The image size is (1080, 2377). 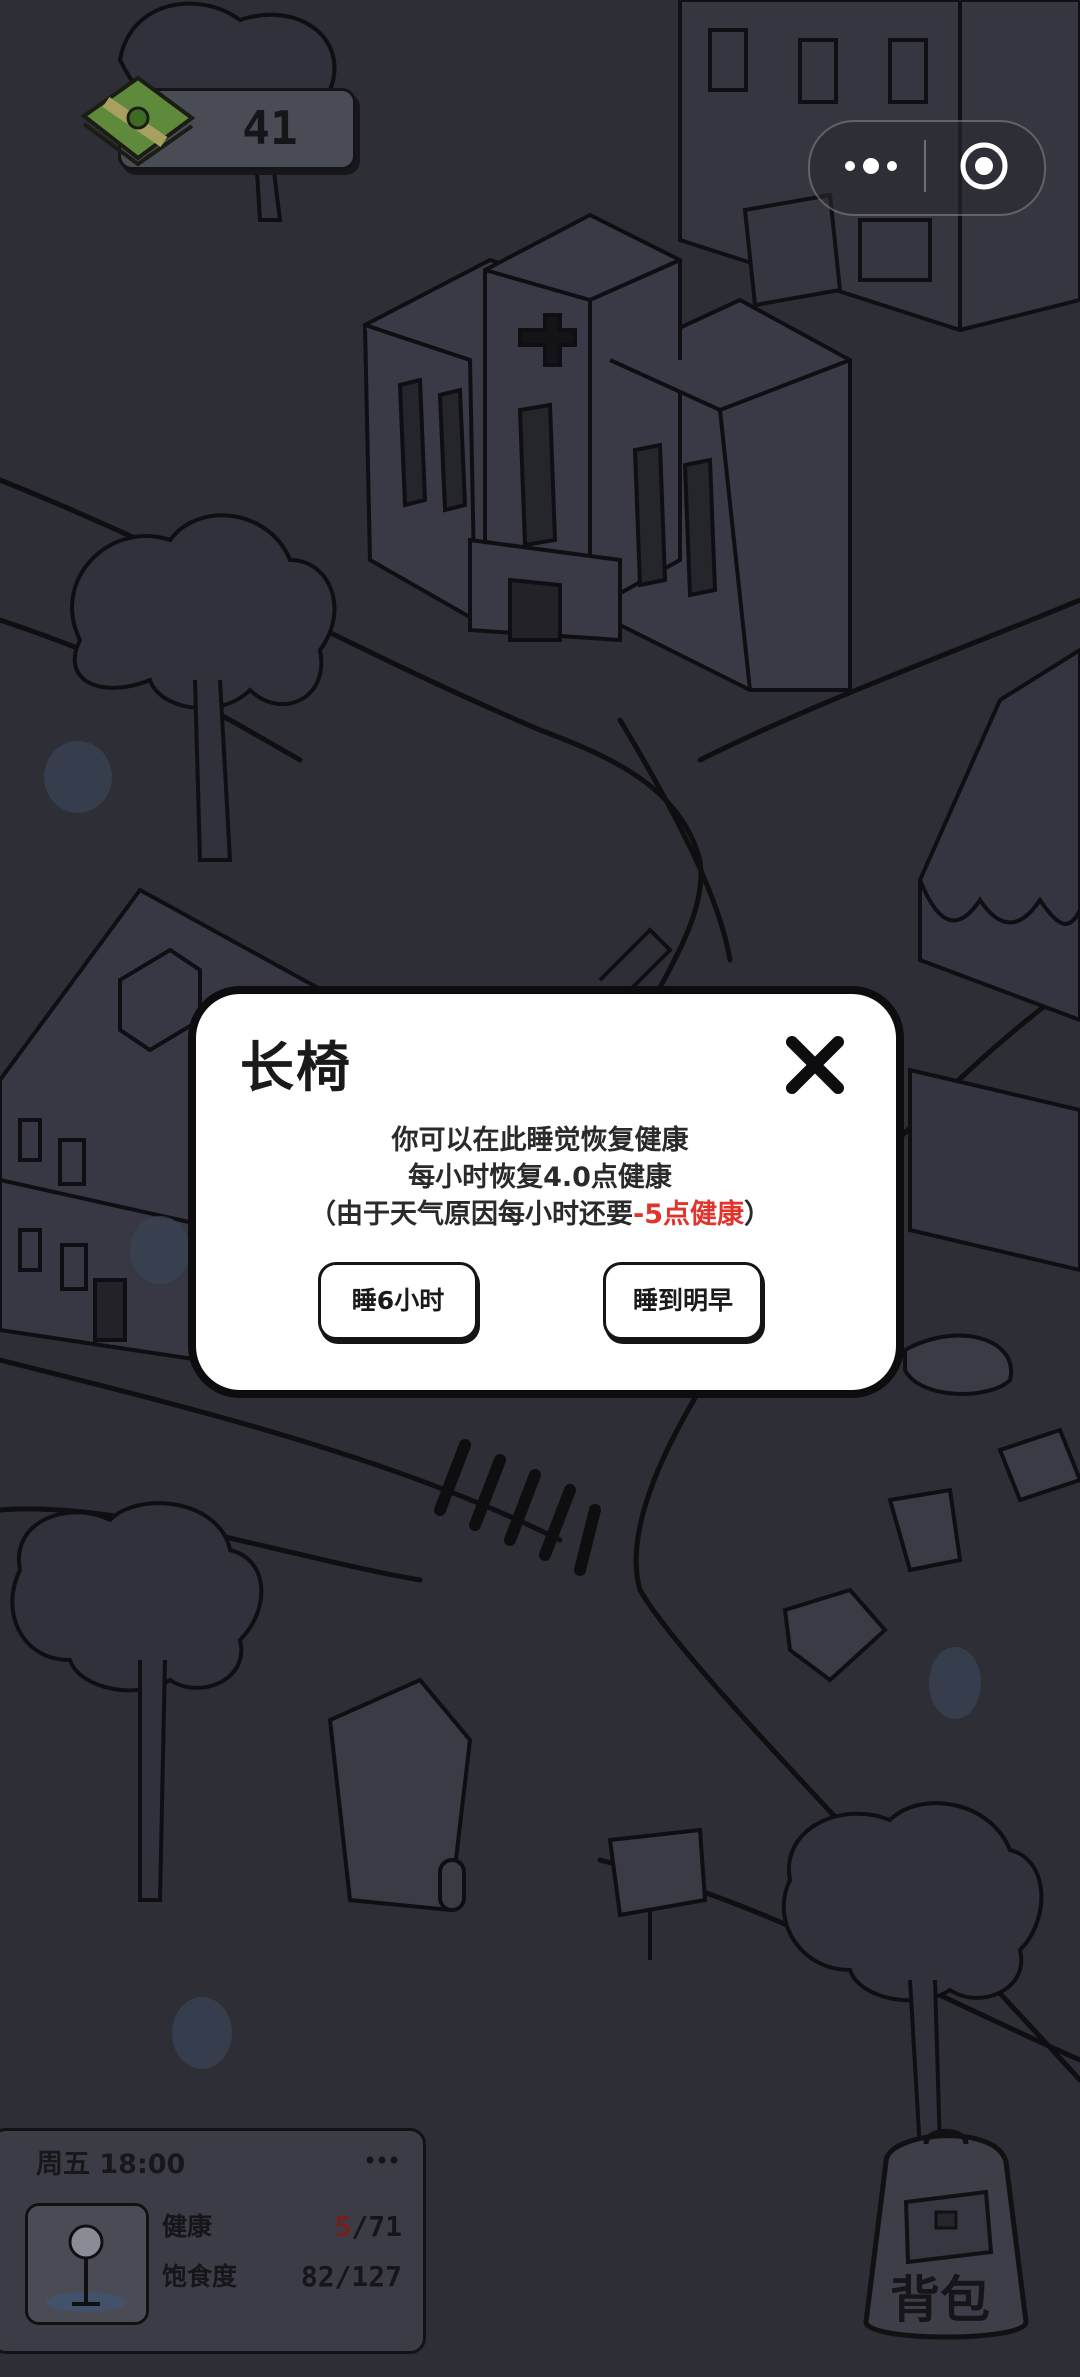 What do you see at coordinates (343, 2226) in the screenshot?
I see `health-current: 5` at bounding box center [343, 2226].